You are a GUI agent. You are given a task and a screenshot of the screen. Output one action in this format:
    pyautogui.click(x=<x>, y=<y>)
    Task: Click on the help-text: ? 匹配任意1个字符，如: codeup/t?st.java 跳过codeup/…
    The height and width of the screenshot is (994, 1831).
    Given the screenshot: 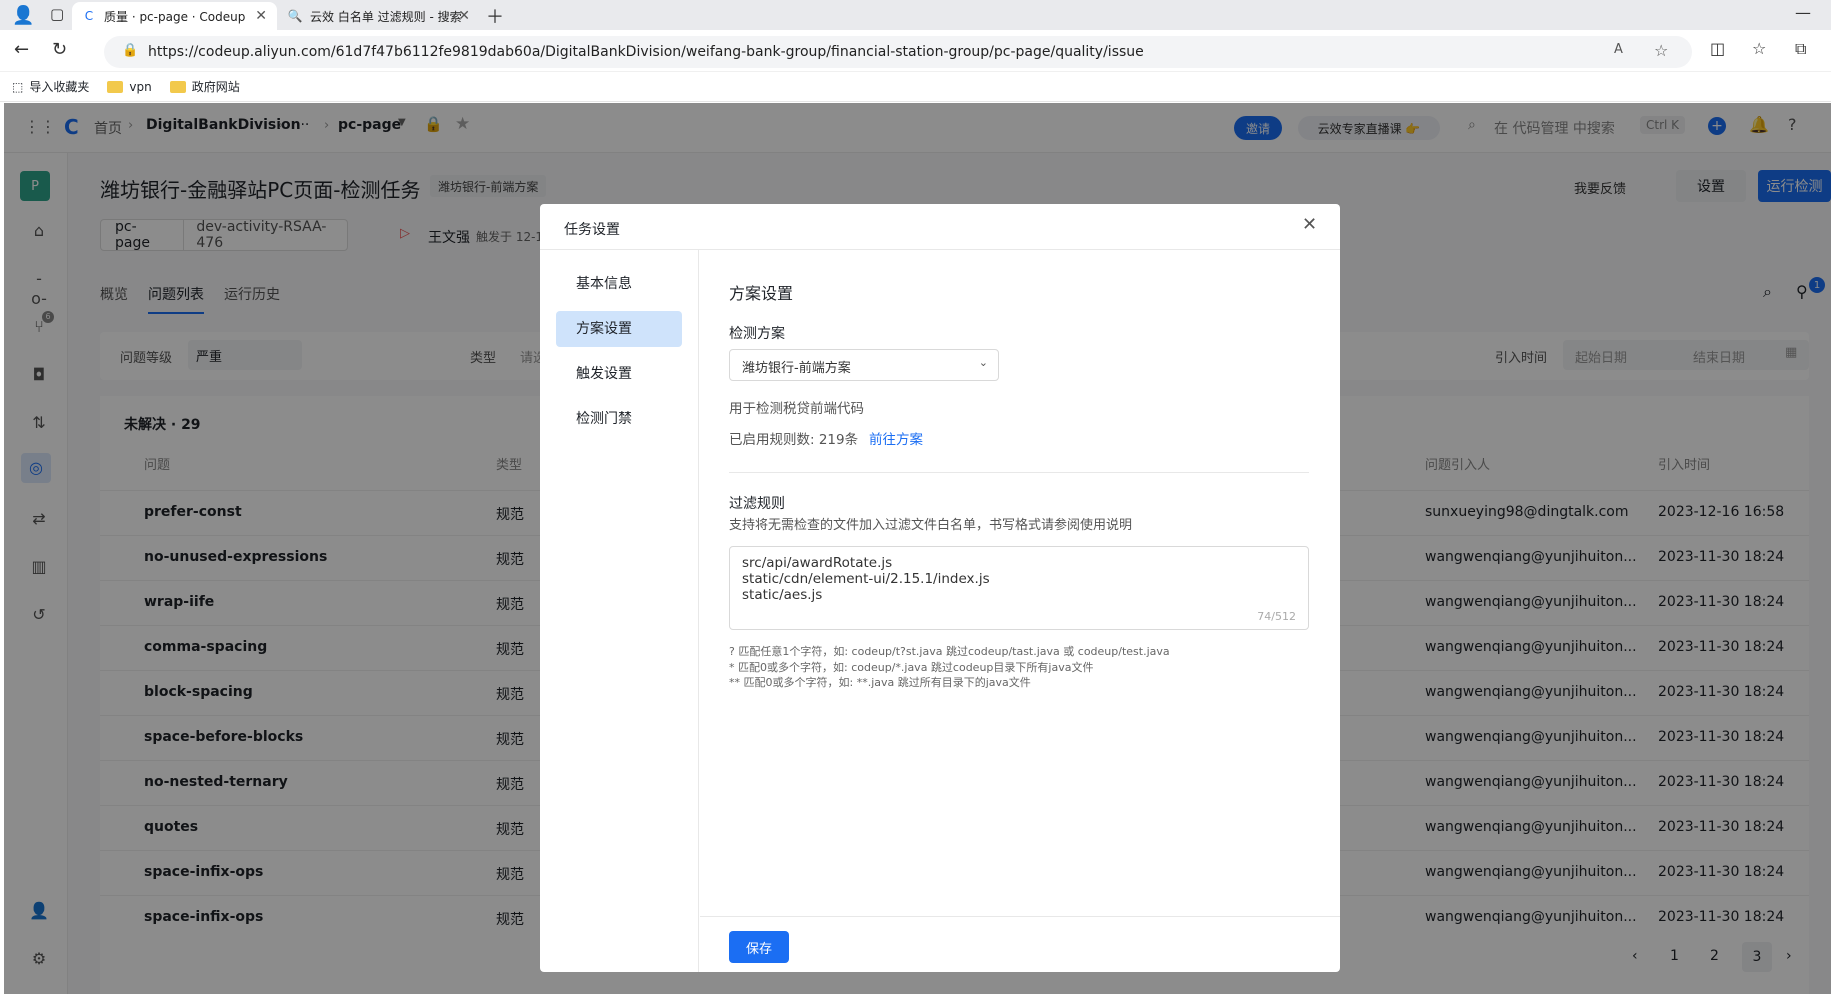 What is the action you would take?
    pyautogui.click(x=949, y=667)
    